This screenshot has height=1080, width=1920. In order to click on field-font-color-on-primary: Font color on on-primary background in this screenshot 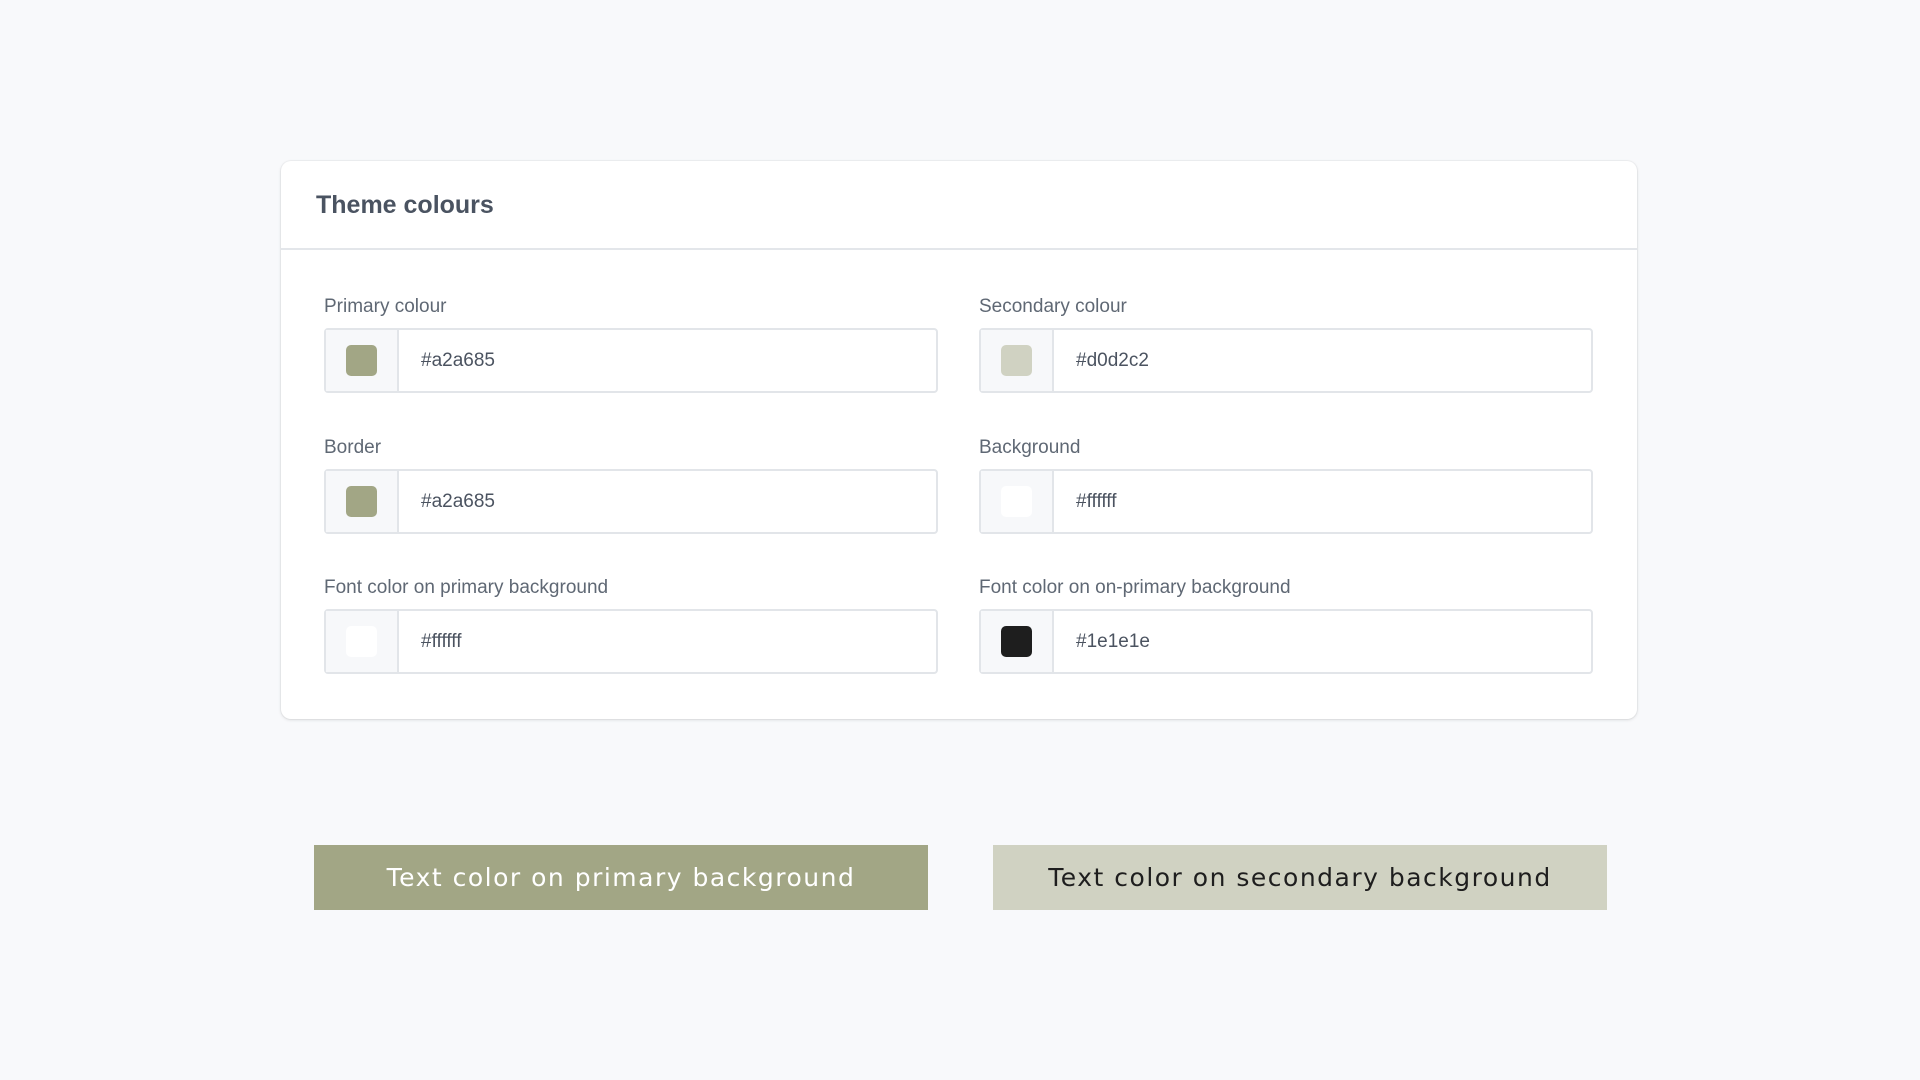, I will do `click(1286, 625)`.